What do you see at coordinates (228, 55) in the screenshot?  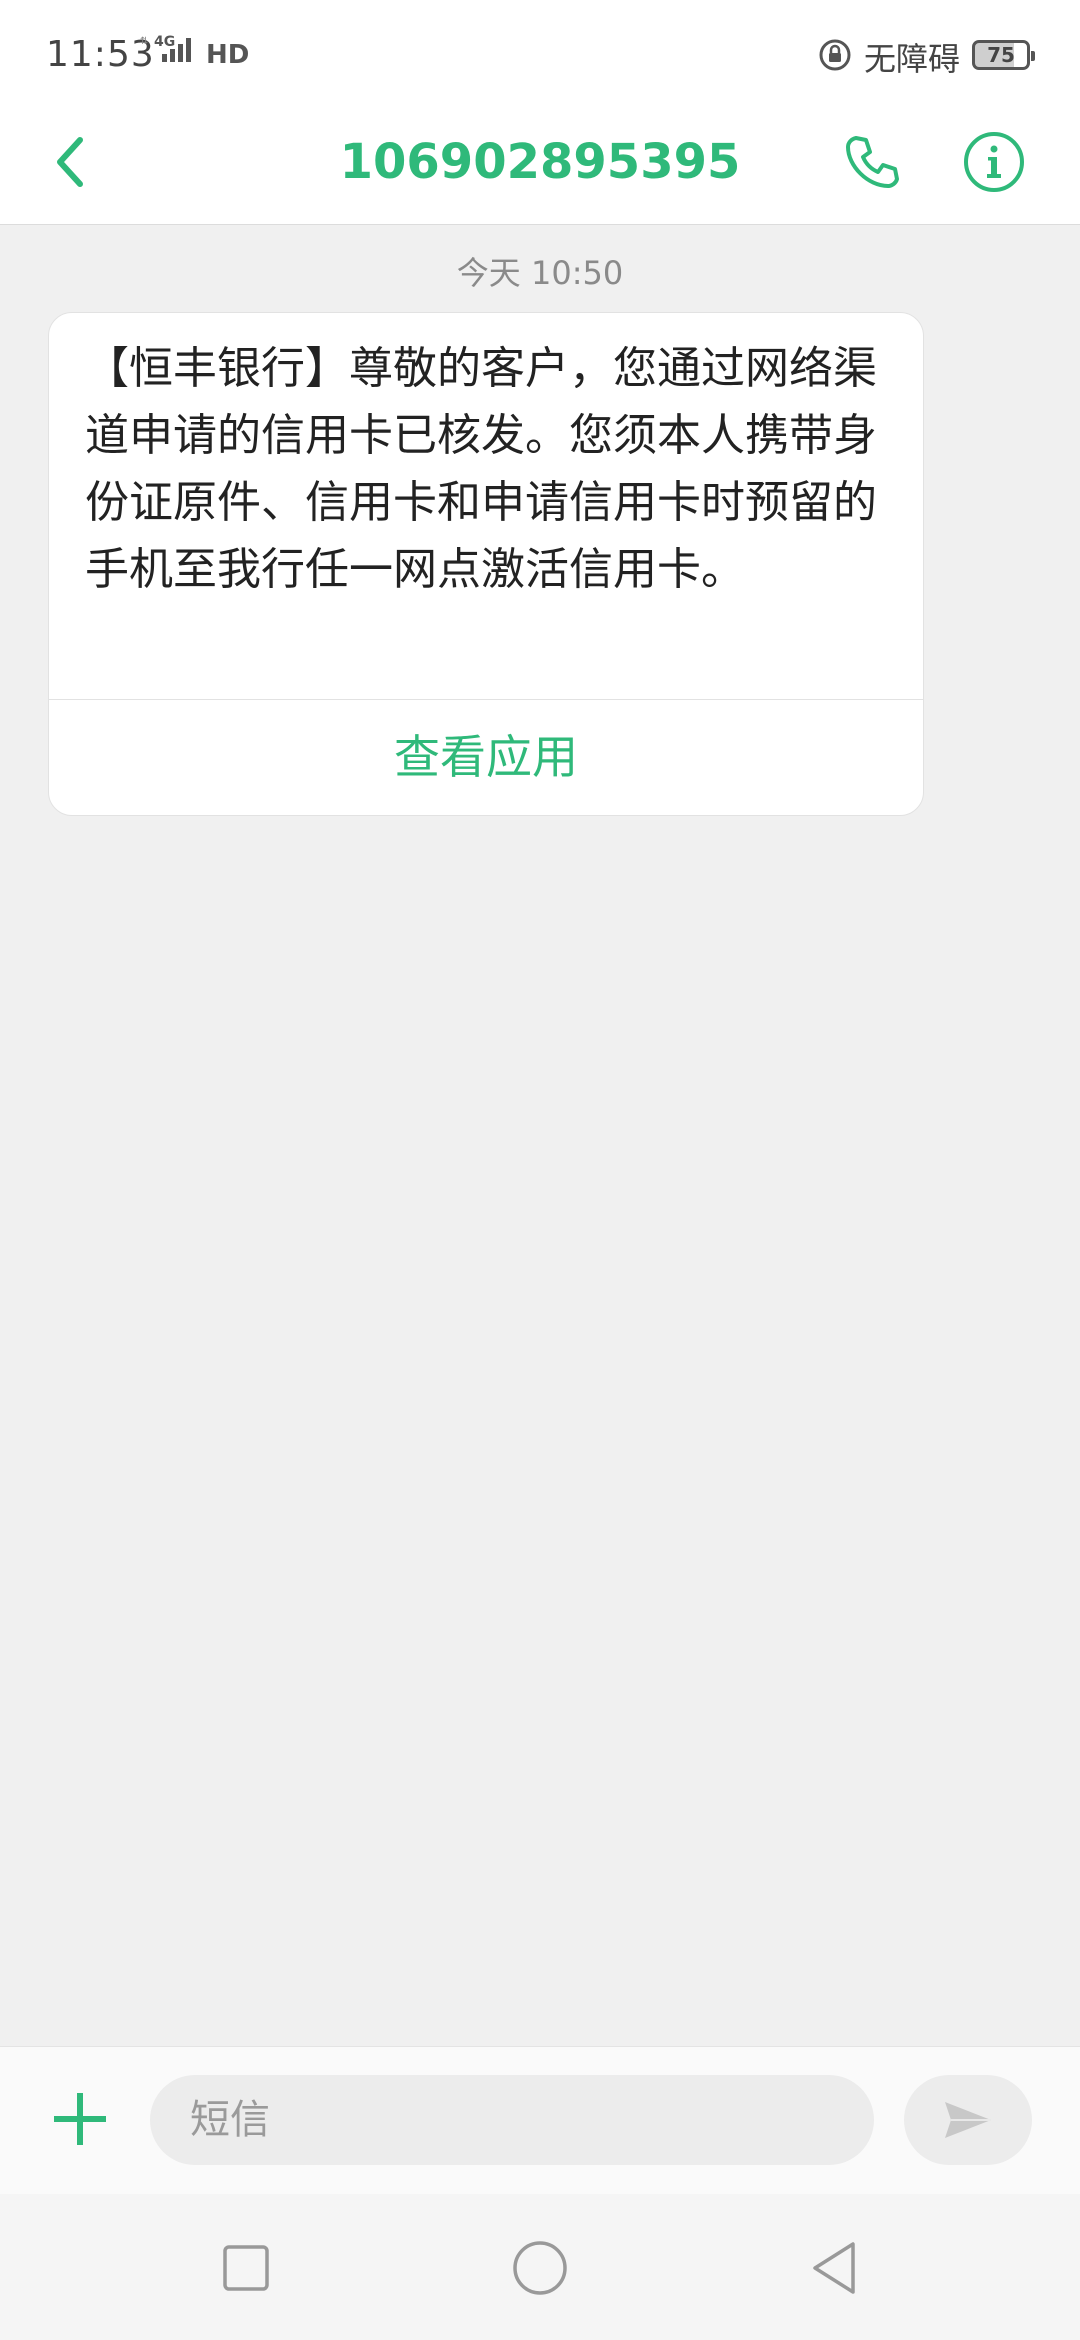 I see `hd-badge: HD` at bounding box center [228, 55].